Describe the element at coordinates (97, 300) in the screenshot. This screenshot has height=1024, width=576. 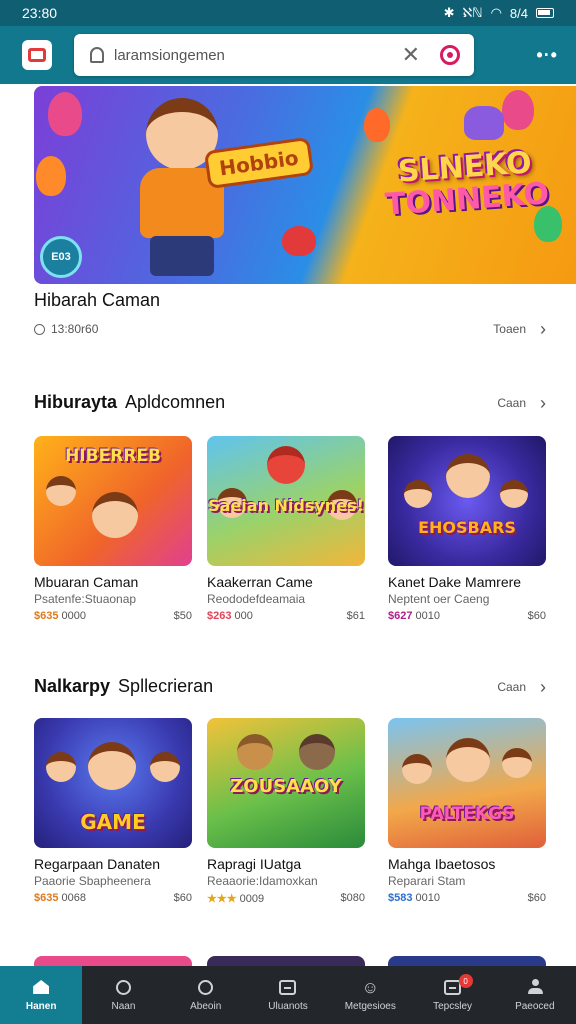
I see `featured-title: Hibarah Caman` at that location.